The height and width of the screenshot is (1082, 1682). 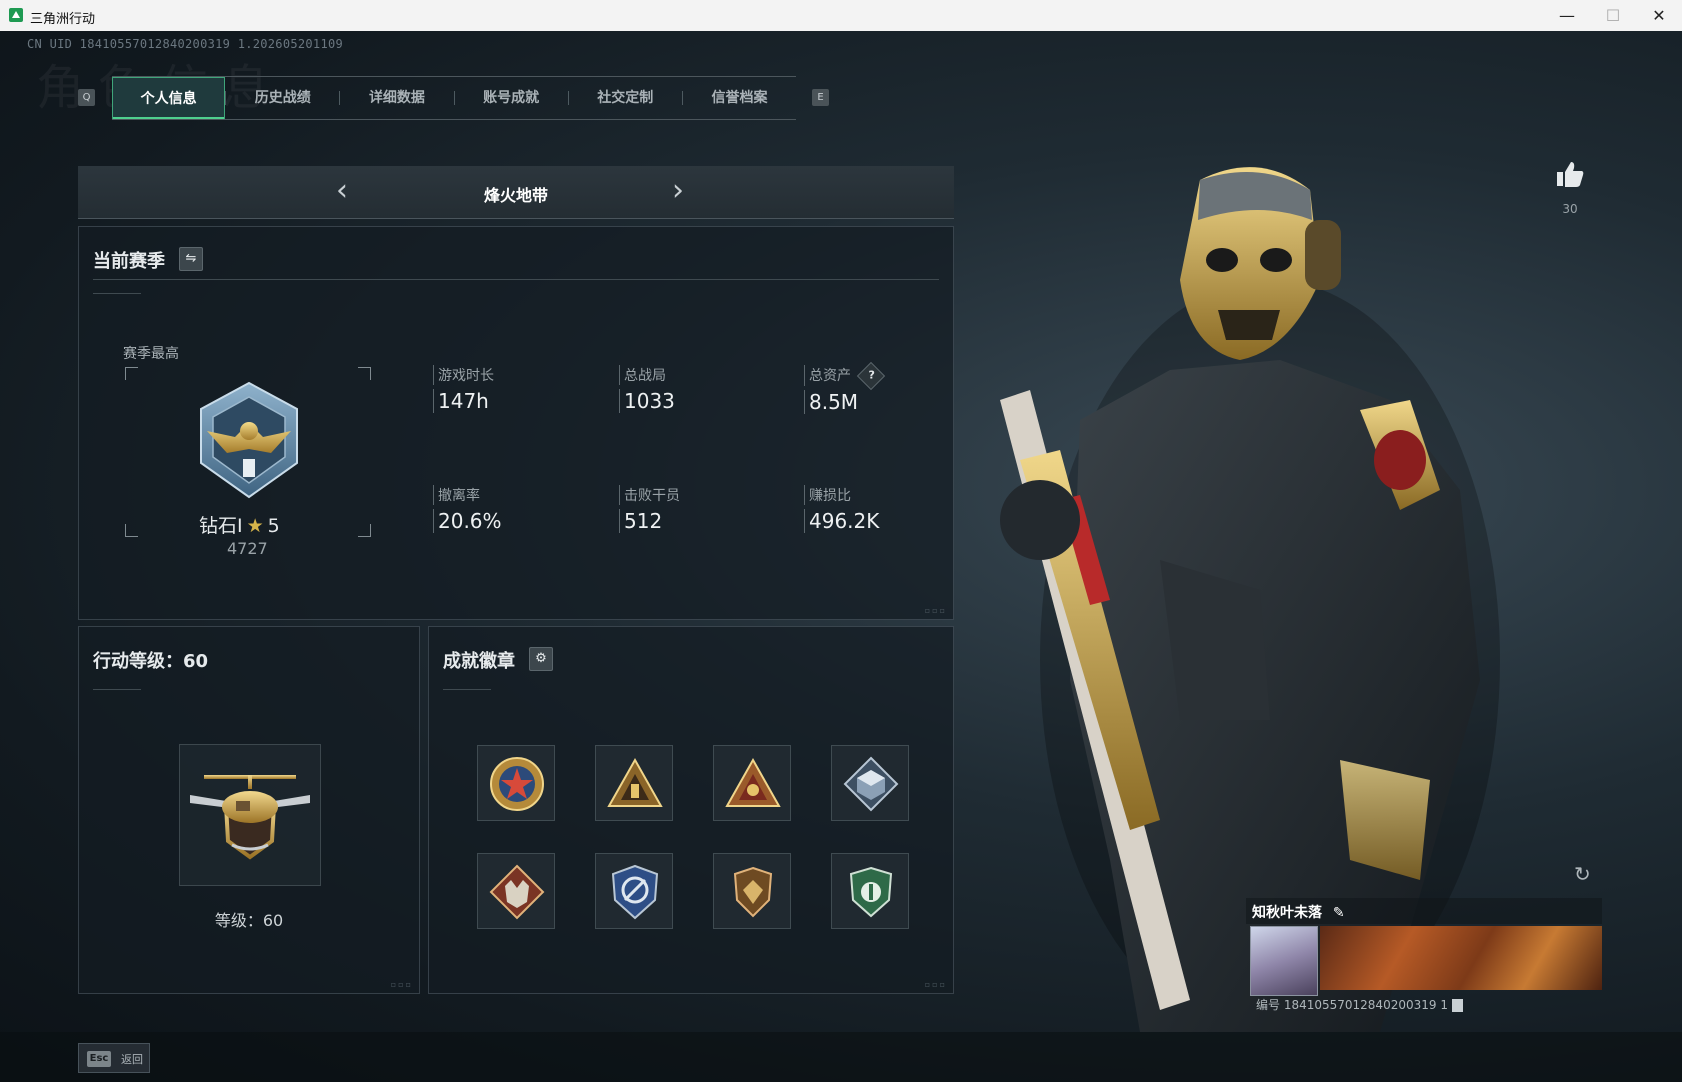 What do you see at coordinates (515, 195) in the screenshot?
I see `mode-title: 烽火地带` at bounding box center [515, 195].